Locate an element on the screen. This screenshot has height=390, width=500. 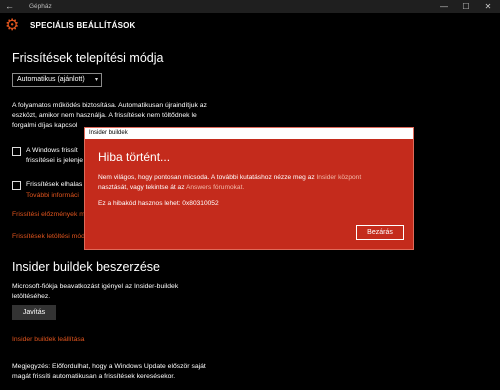
delivery-mode-link: Frissítések letöltési mód is located at coordinates (48, 236).